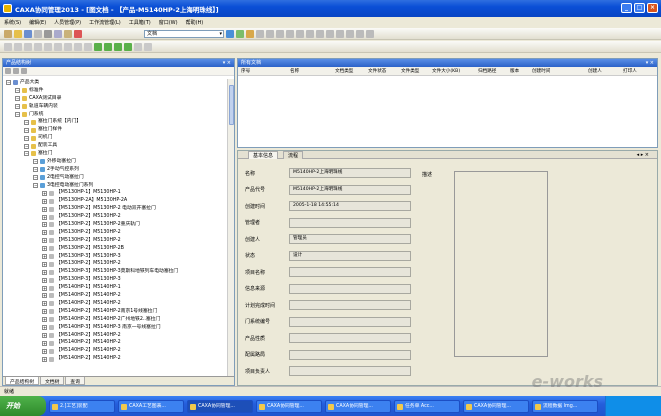  What do you see at coordinates (230, 33) in the screenshot?
I see `search-icon` at bounding box center [230, 33].